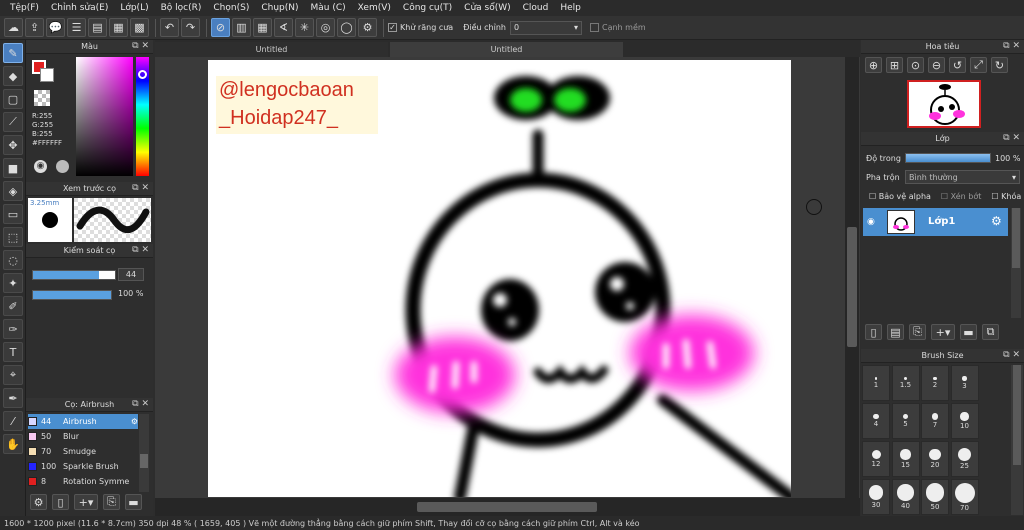 Image resolution: width=1024 pixels, height=530 pixels. I want to click on transparent-swatch, so click(42, 98).